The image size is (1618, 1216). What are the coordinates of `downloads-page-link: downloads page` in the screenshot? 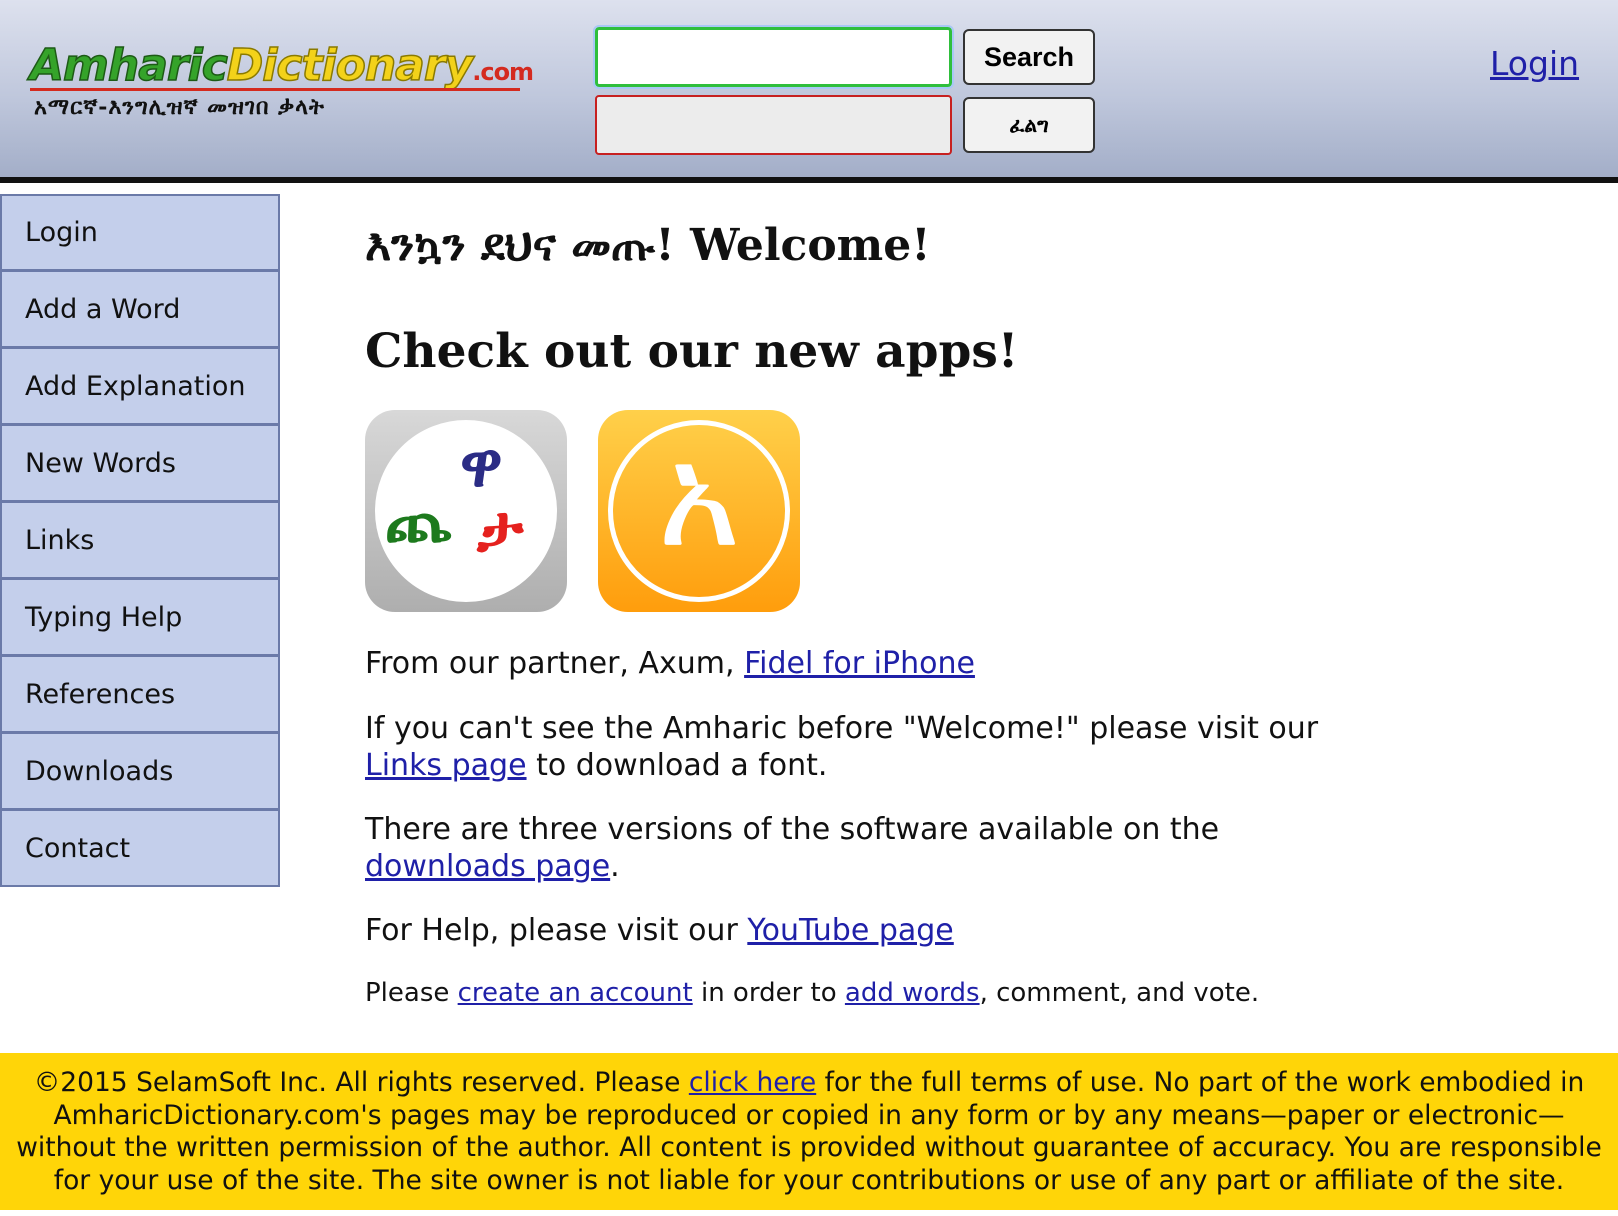 It's located at (487, 866).